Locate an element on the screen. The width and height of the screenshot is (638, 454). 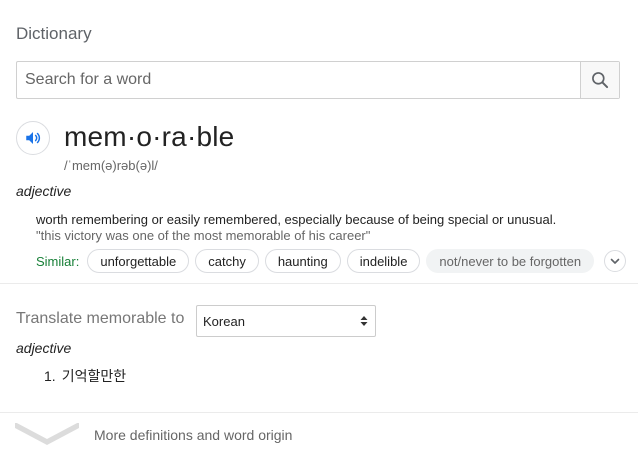
search-button is located at coordinates (599, 80).